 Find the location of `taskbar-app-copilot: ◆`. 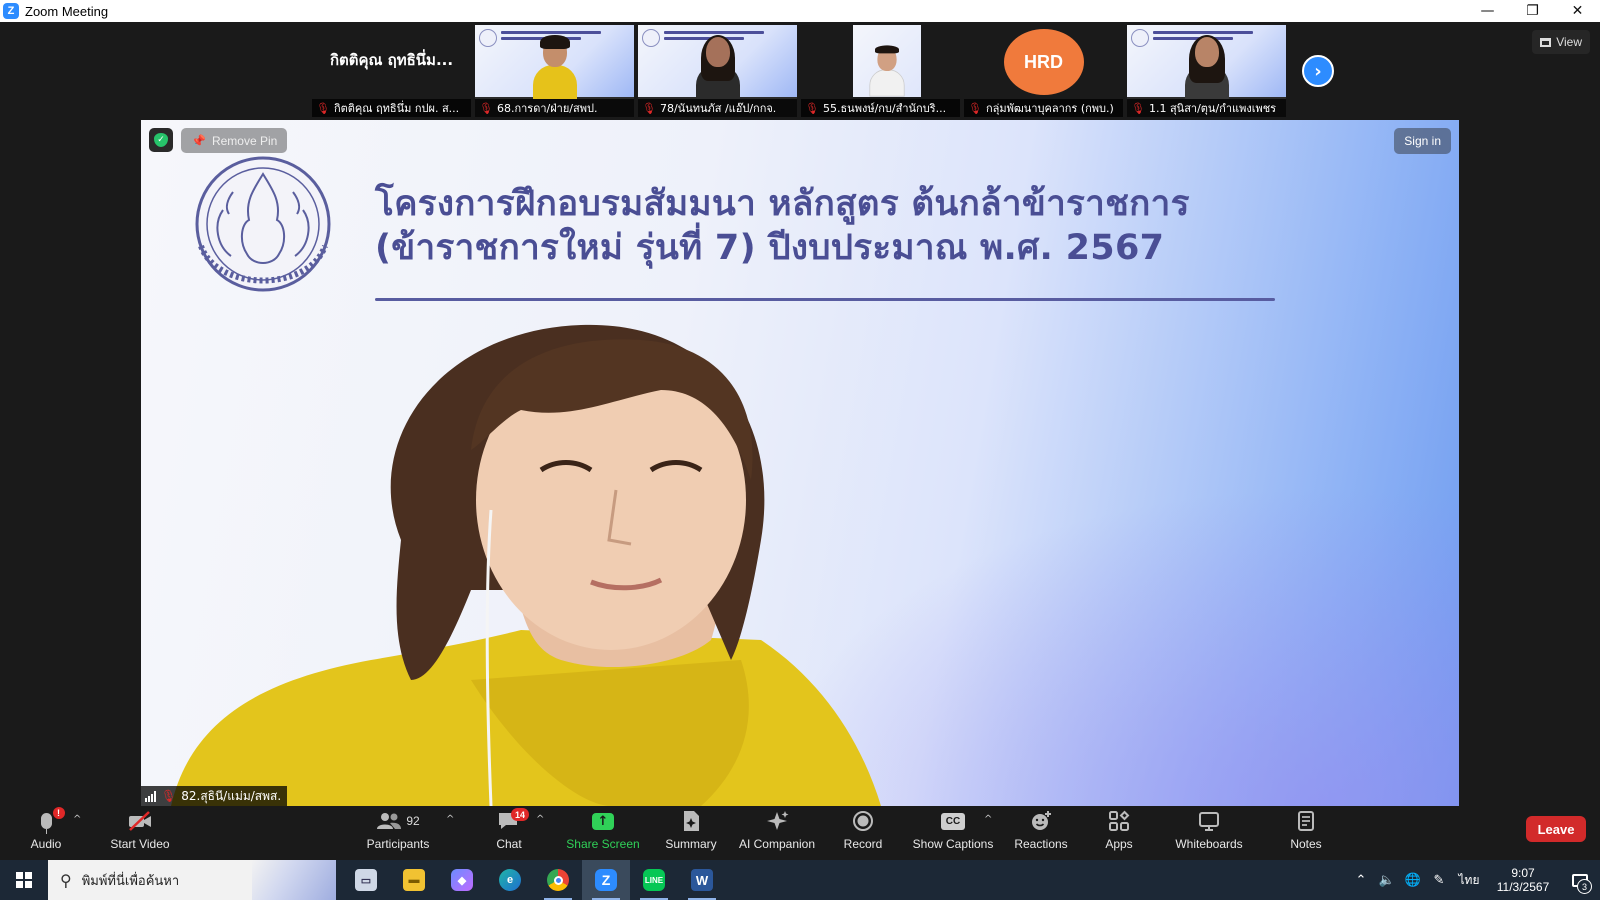

taskbar-app-copilot: ◆ is located at coordinates (462, 880).